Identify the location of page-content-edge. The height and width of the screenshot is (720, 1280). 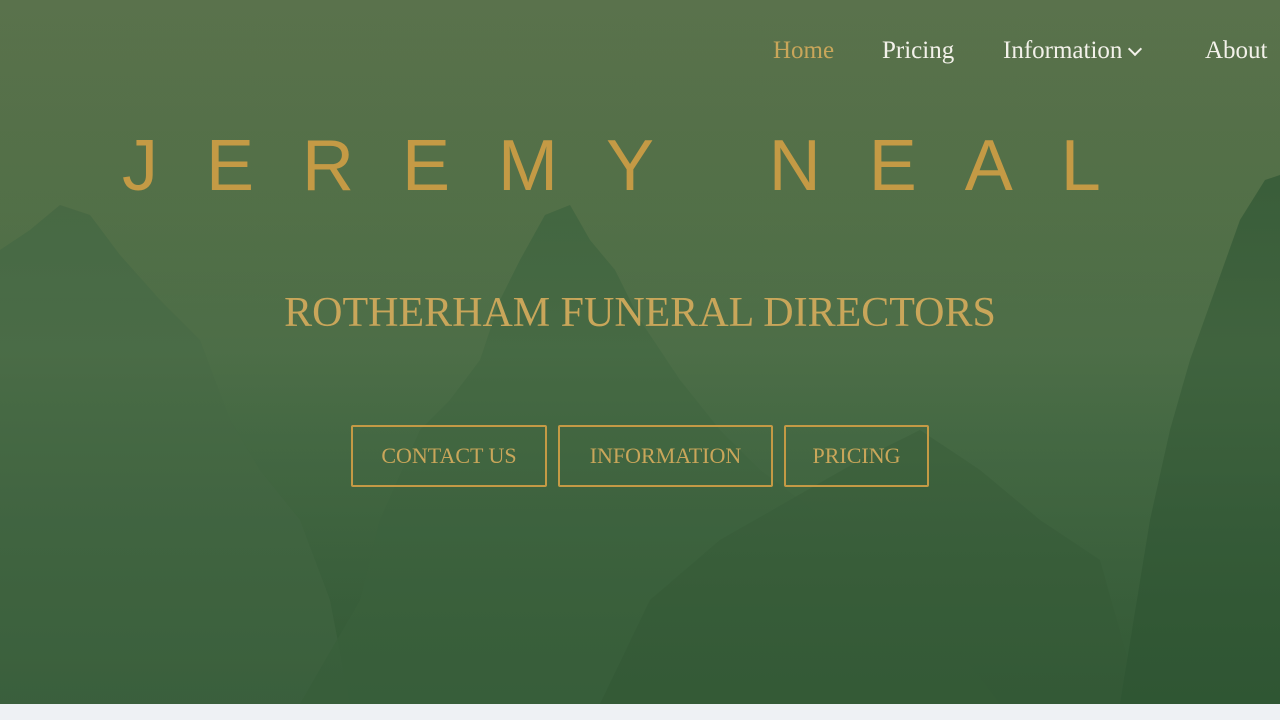
(640, 712).